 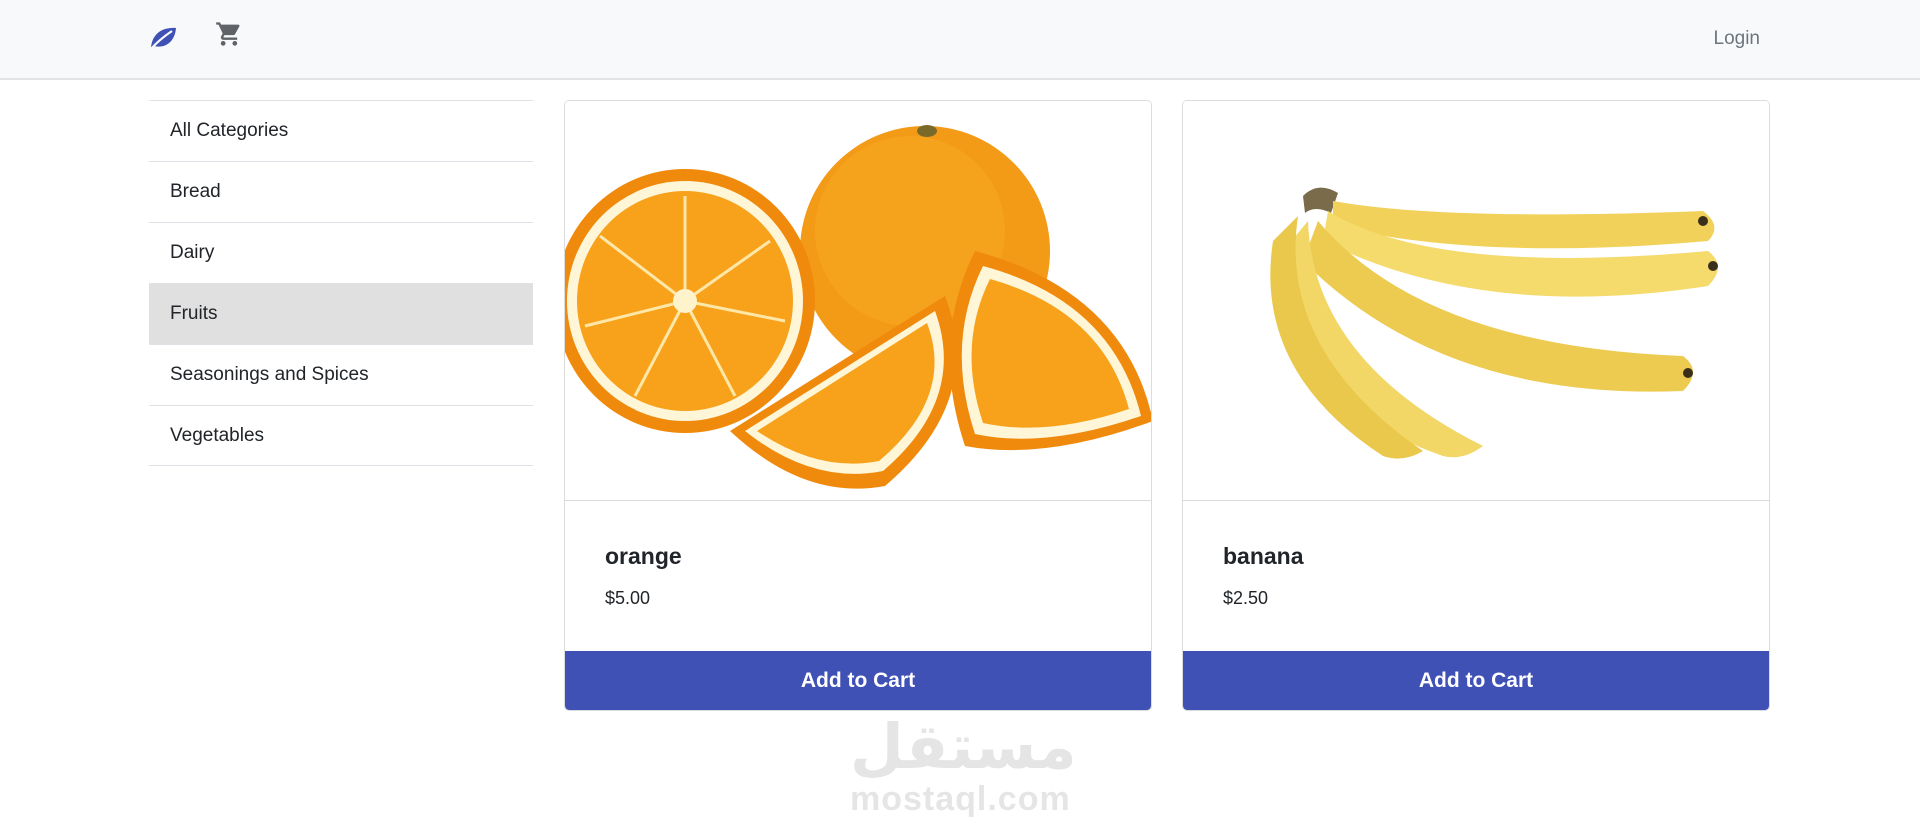 What do you see at coordinates (163, 38) in the screenshot?
I see `leaf-icon` at bounding box center [163, 38].